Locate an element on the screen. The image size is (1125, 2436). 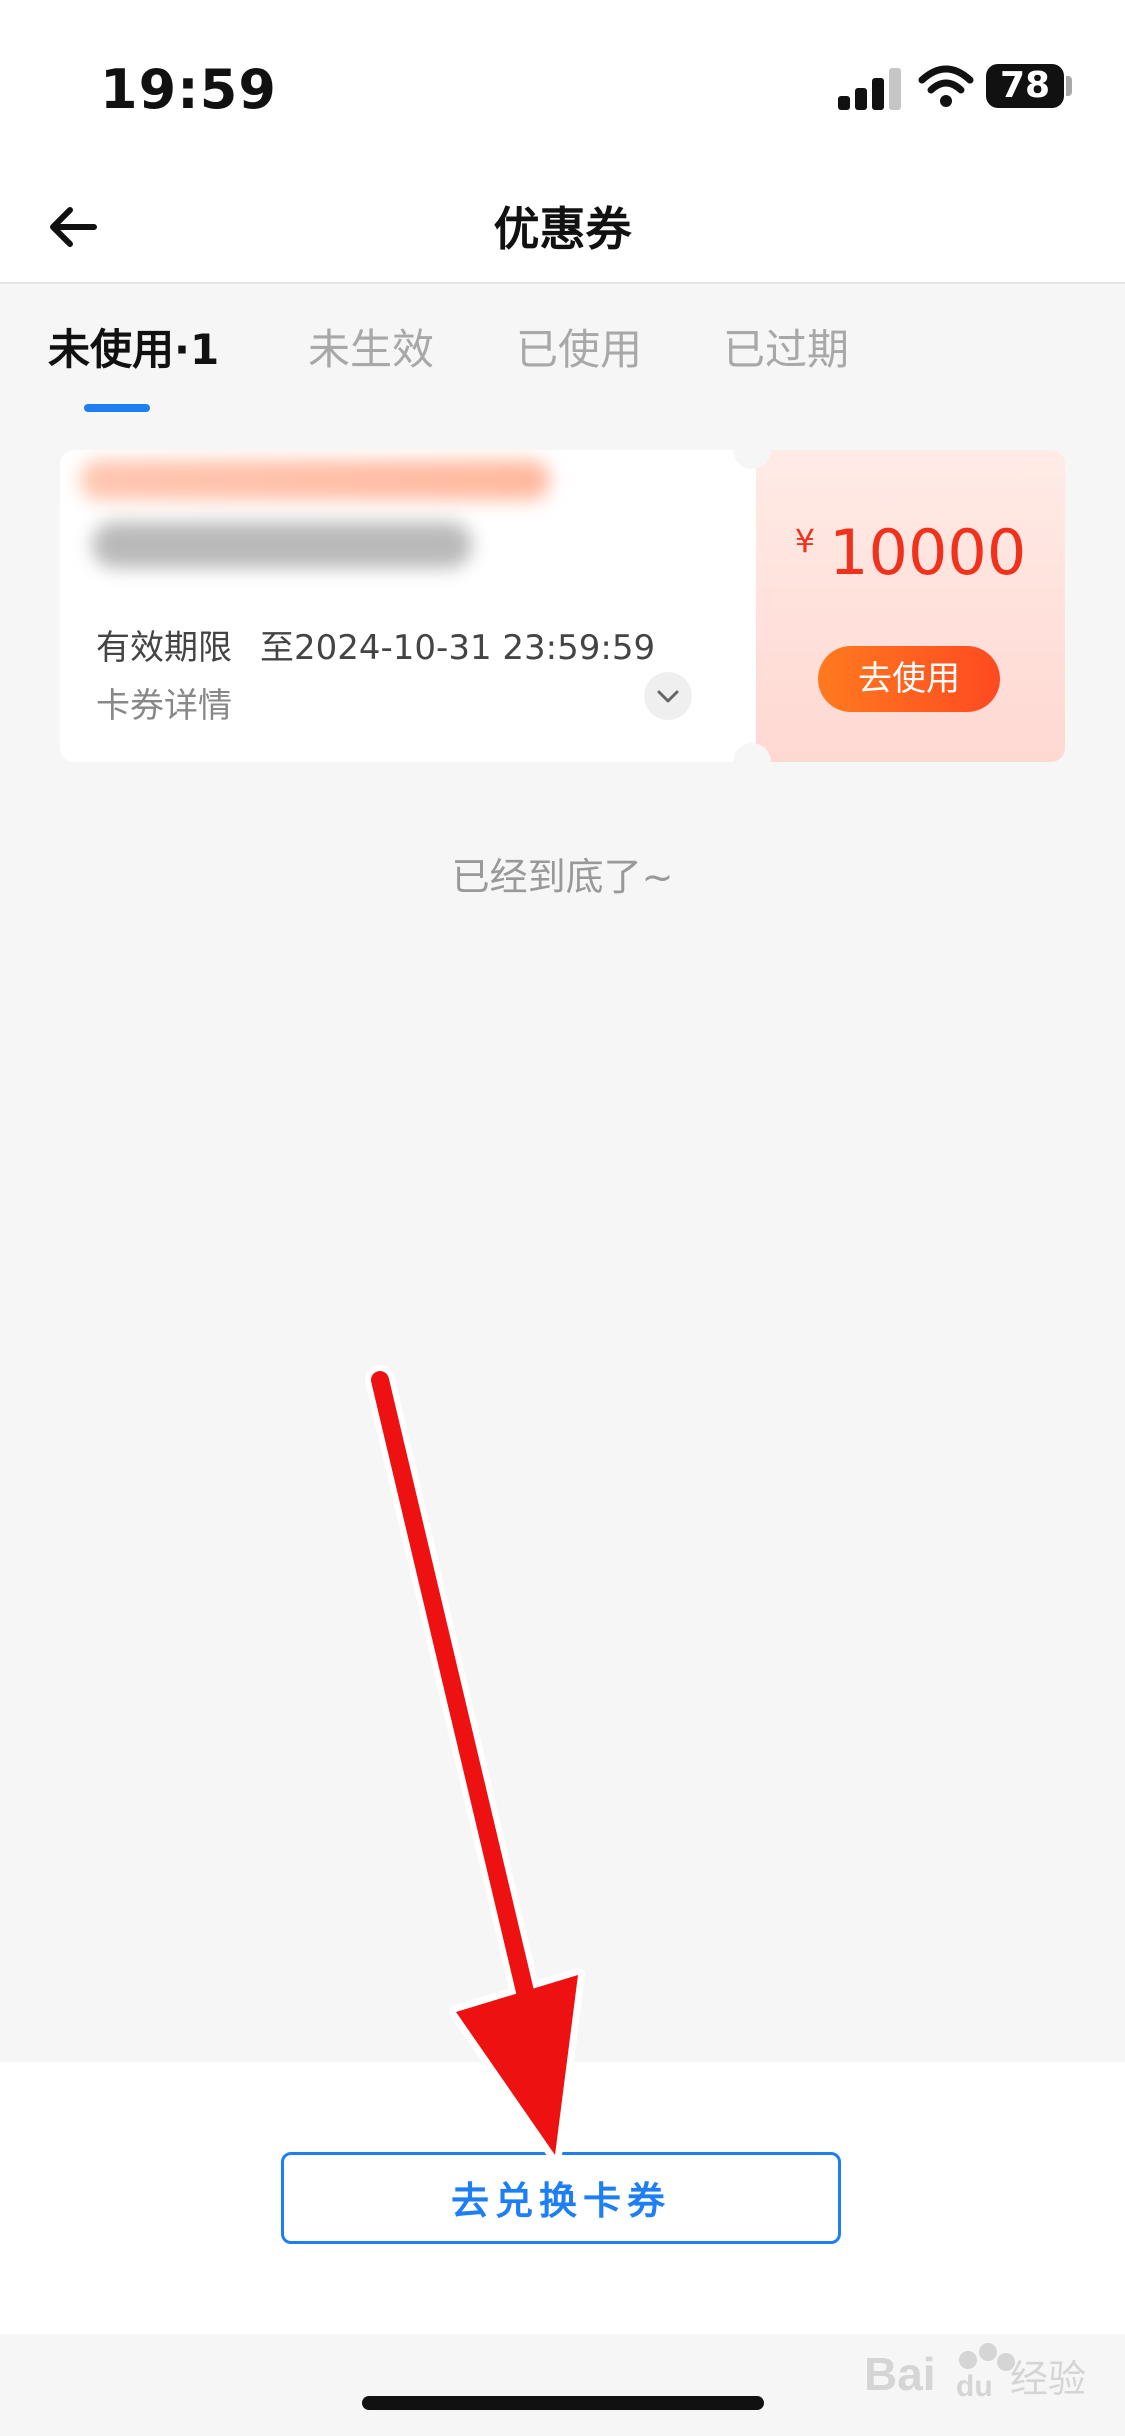
baidu-watermark: Bai du 经验 is located at coordinates (975, 2373).